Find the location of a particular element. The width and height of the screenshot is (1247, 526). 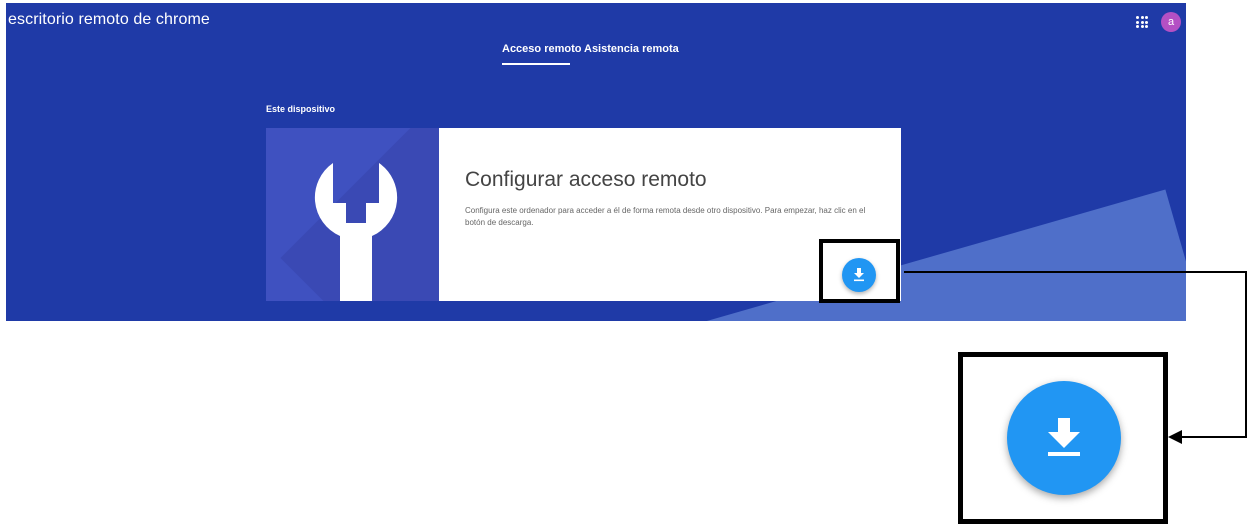

download-icon is located at coordinates (1064, 437).